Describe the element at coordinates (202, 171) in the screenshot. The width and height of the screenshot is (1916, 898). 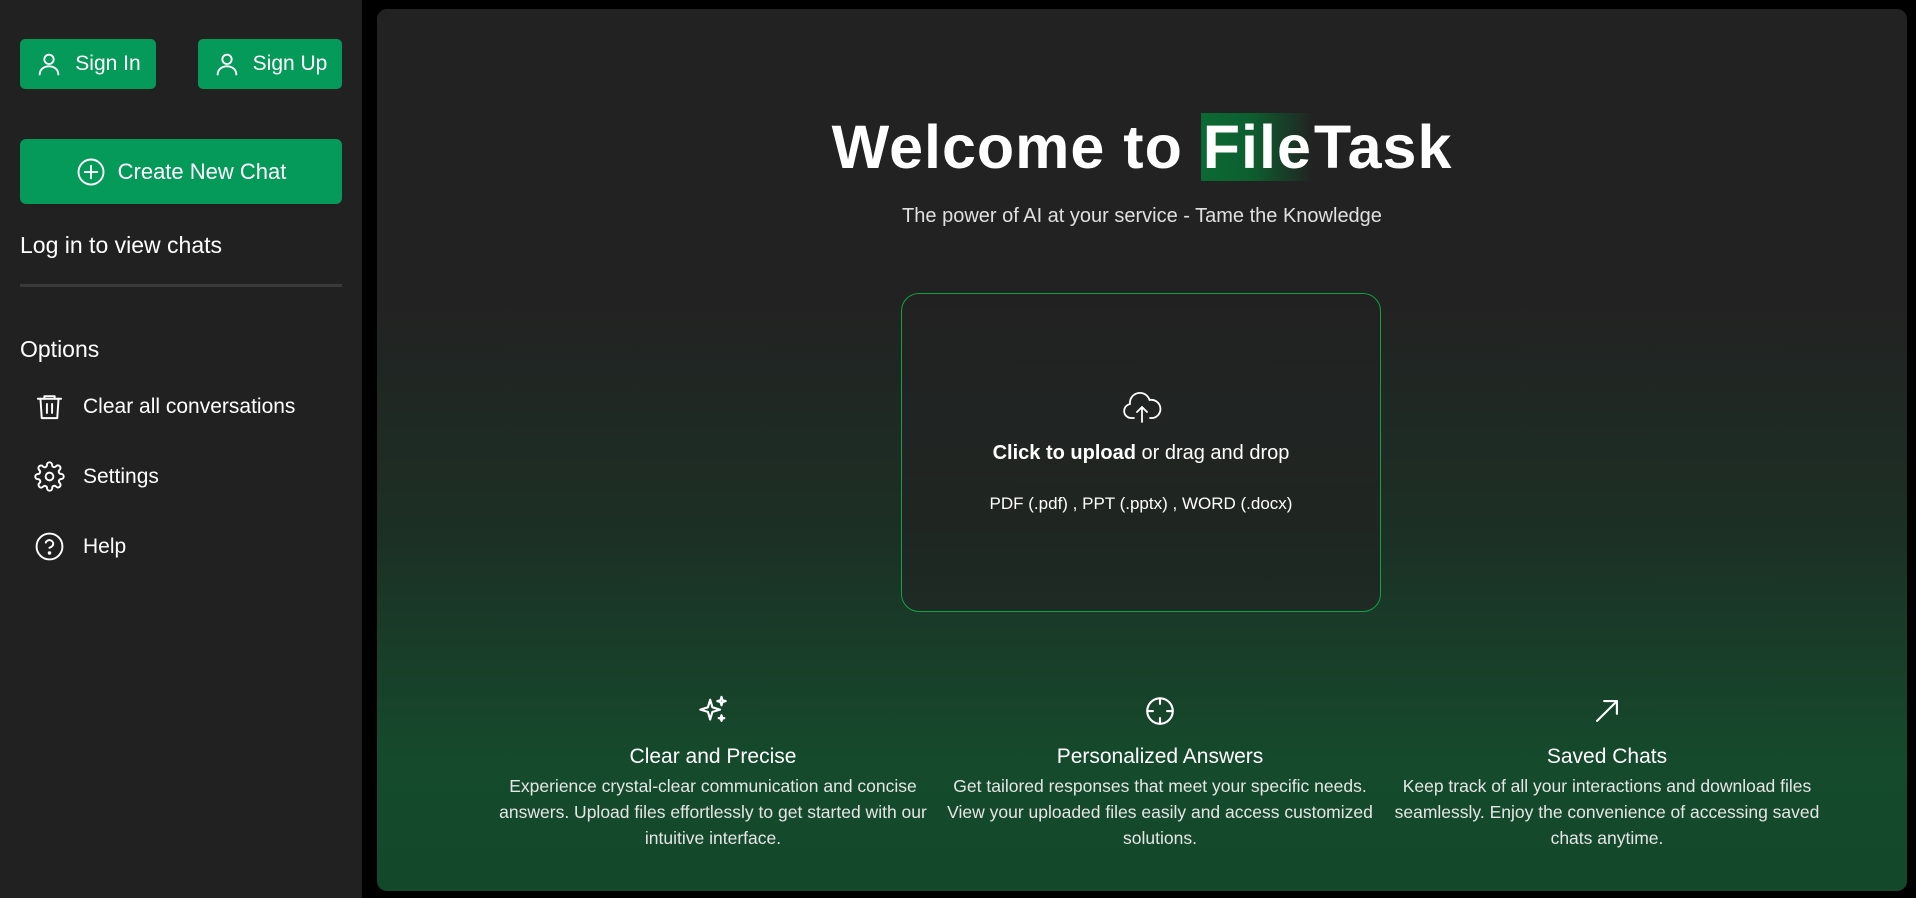
I see `create-new-chat-label: Create New Chat` at that location.